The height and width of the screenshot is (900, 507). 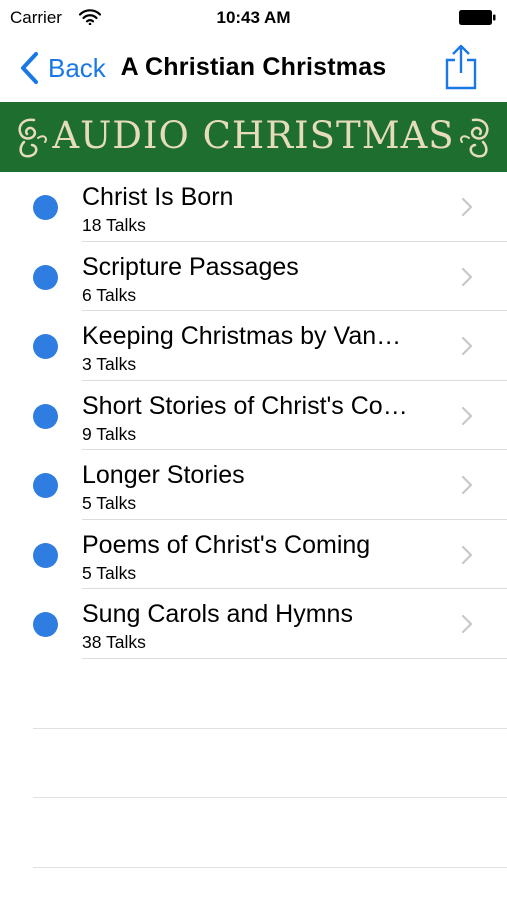 I want to click on list-item-subtitle: 9 Talks, so click(x=109, y=433).